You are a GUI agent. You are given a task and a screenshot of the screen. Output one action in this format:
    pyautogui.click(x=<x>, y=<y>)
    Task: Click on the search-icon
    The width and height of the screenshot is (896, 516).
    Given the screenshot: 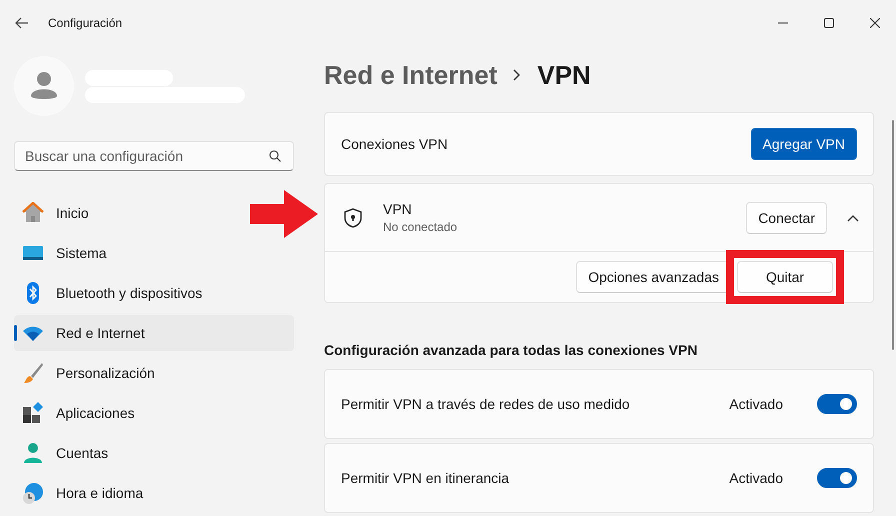 What is the action you would take?
    pyautogui.click(x=275, y=156)
    